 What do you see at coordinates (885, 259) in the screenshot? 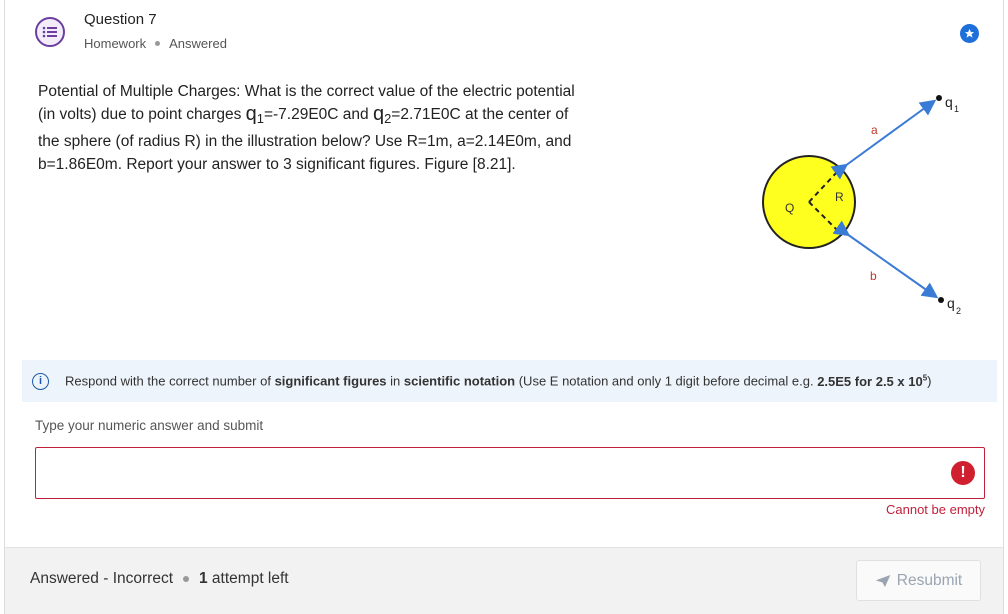
I see `arrow-b` at bounding box center [885, 259].